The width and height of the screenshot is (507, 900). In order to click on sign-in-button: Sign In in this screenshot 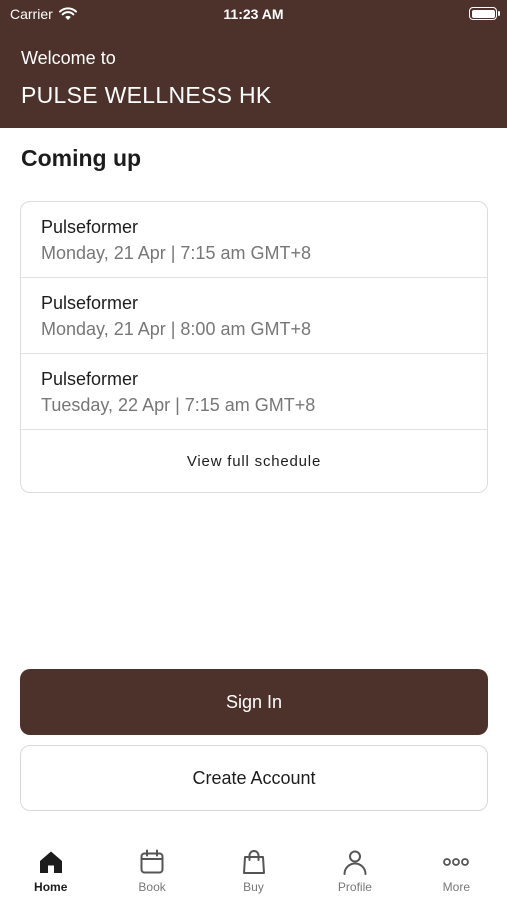, I will do `click(254, 702)`.